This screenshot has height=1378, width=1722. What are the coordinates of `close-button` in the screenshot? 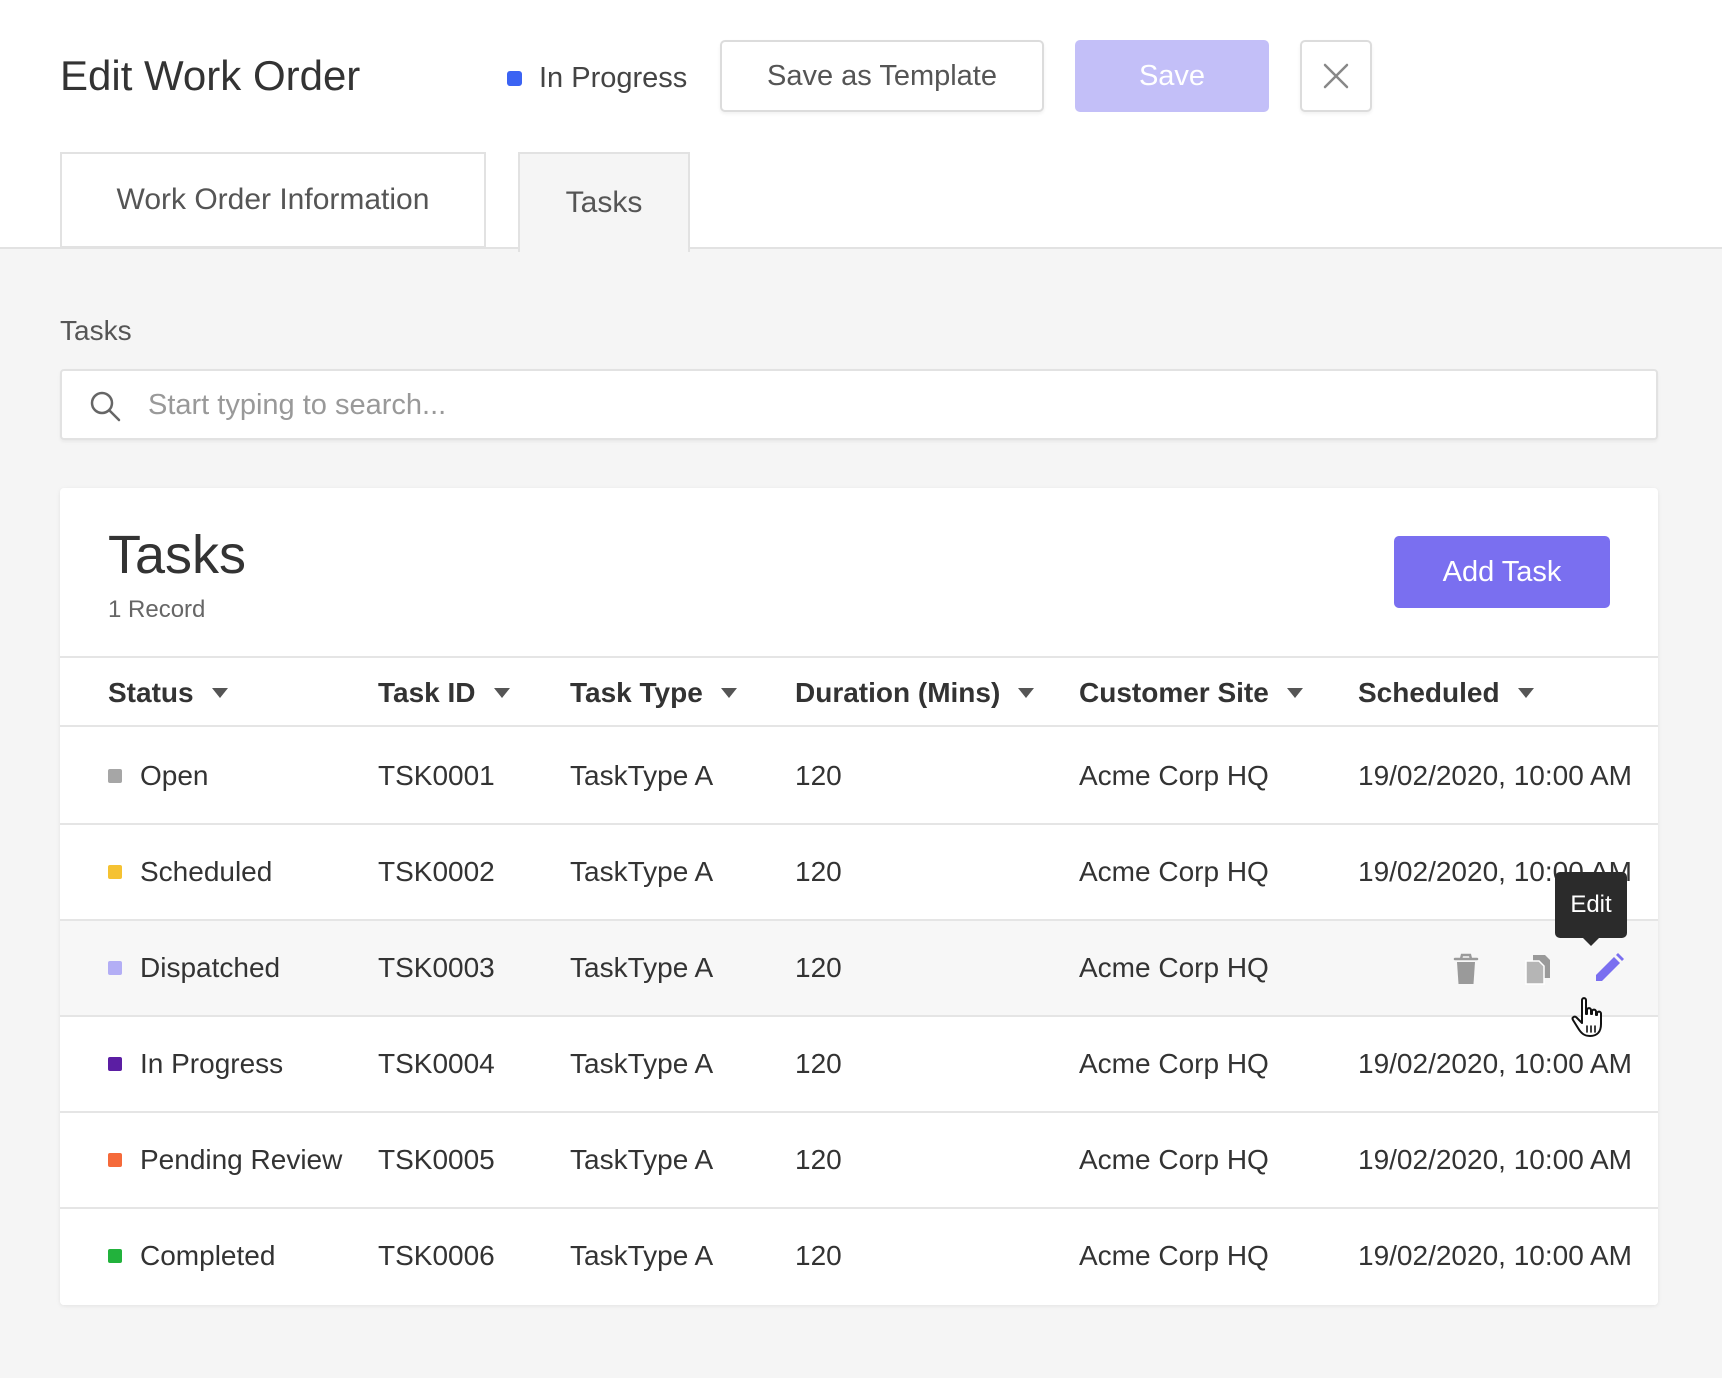 It's located at (1336, 76).